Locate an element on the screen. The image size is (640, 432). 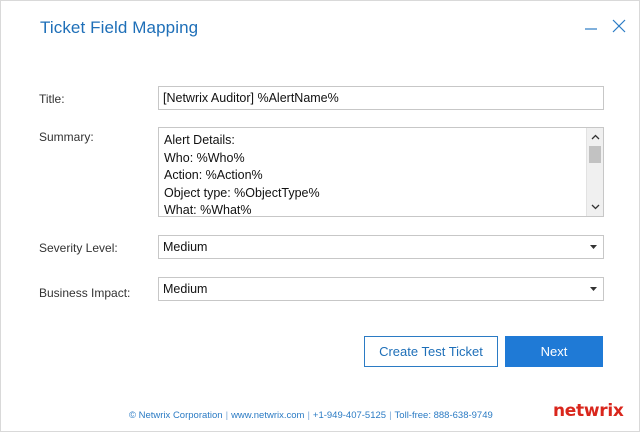
summary-scrollbar is located at coordinates (594, 172).